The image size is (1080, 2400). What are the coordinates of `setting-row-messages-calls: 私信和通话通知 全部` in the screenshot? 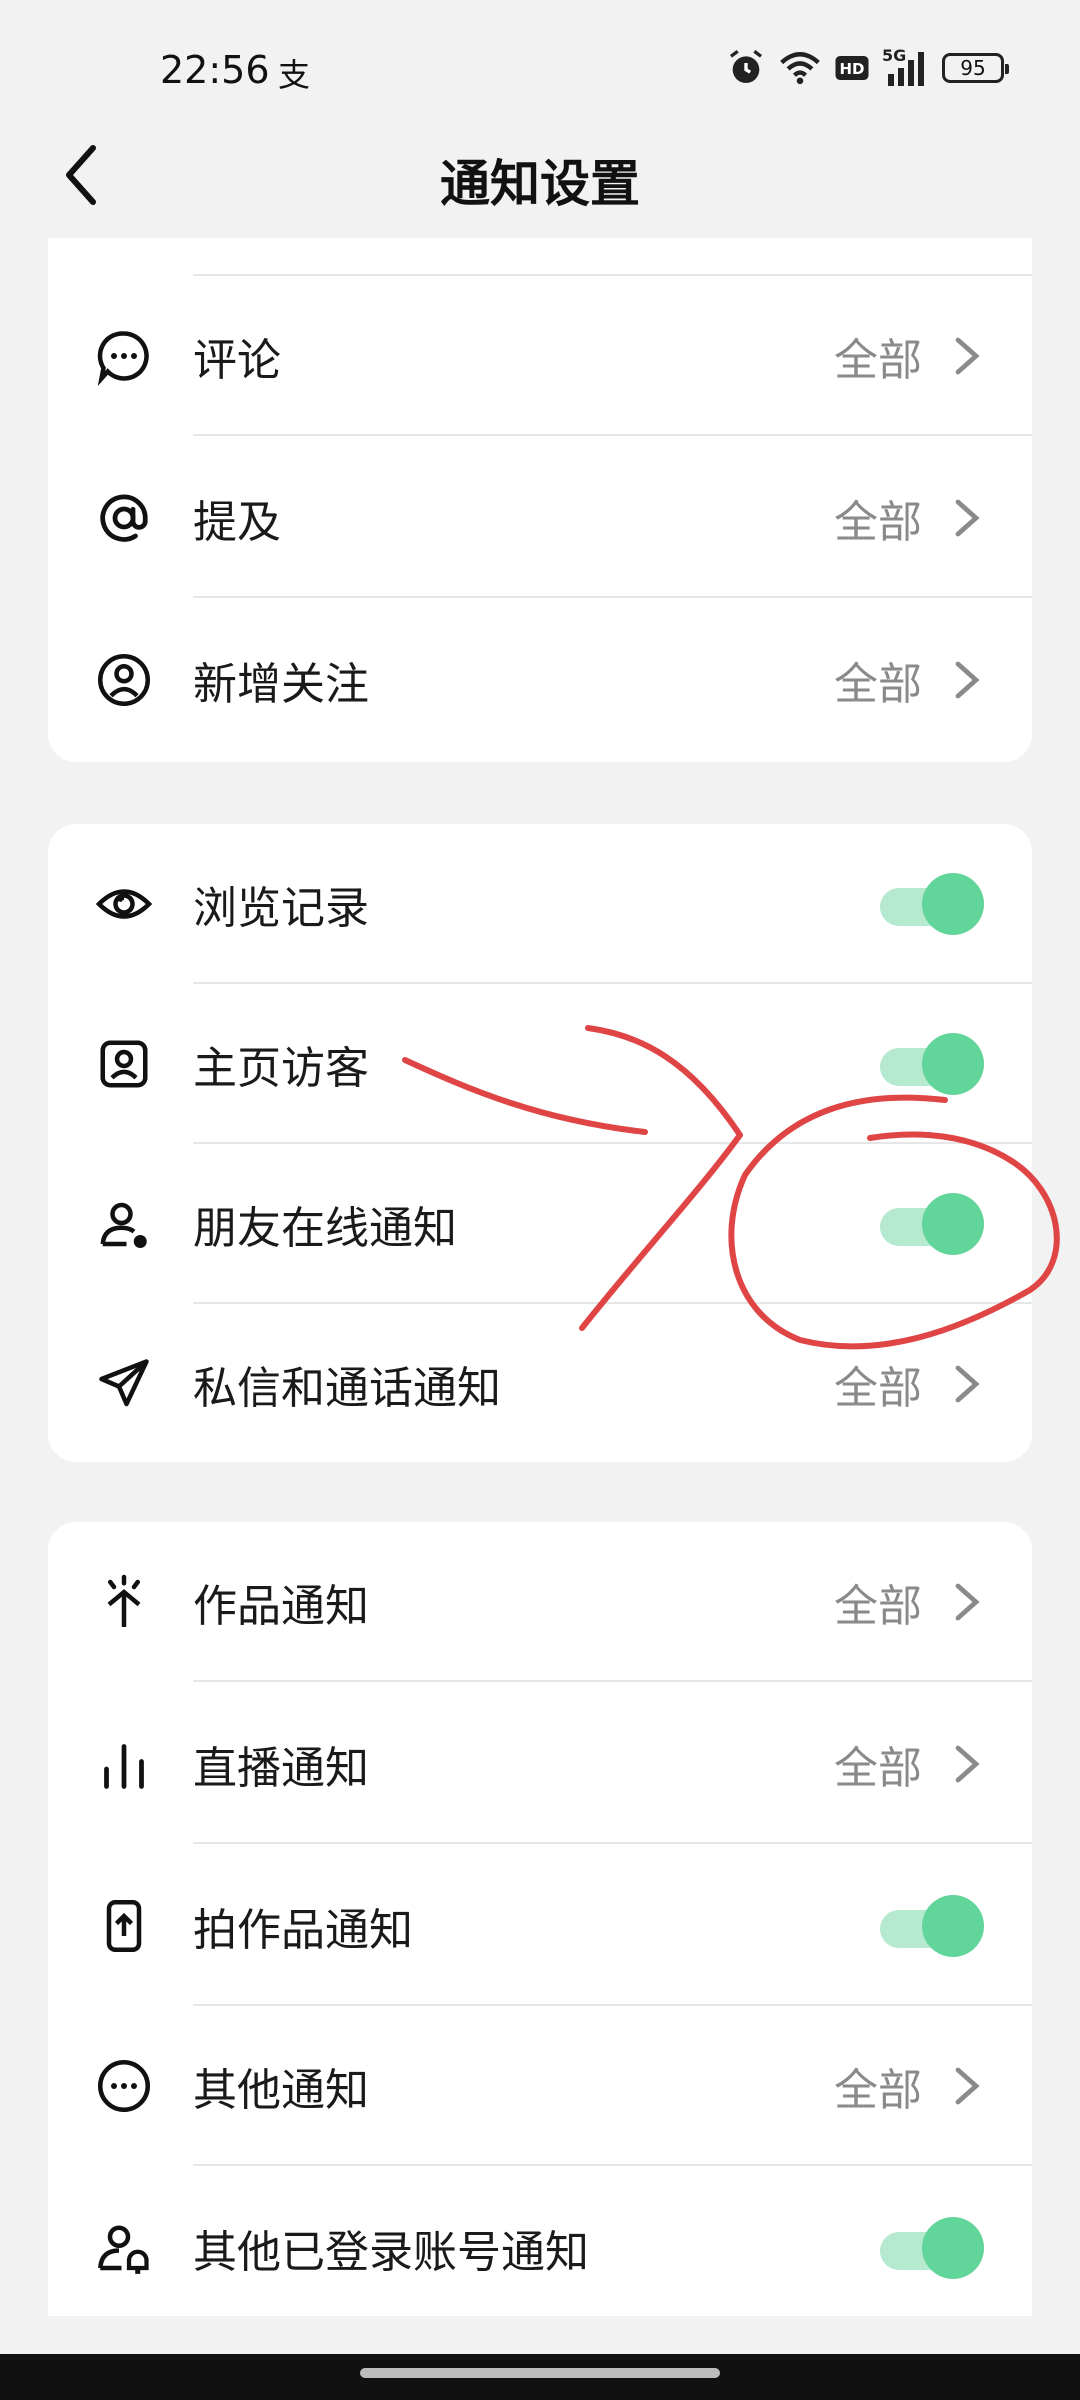 It's located at (540, 1383).